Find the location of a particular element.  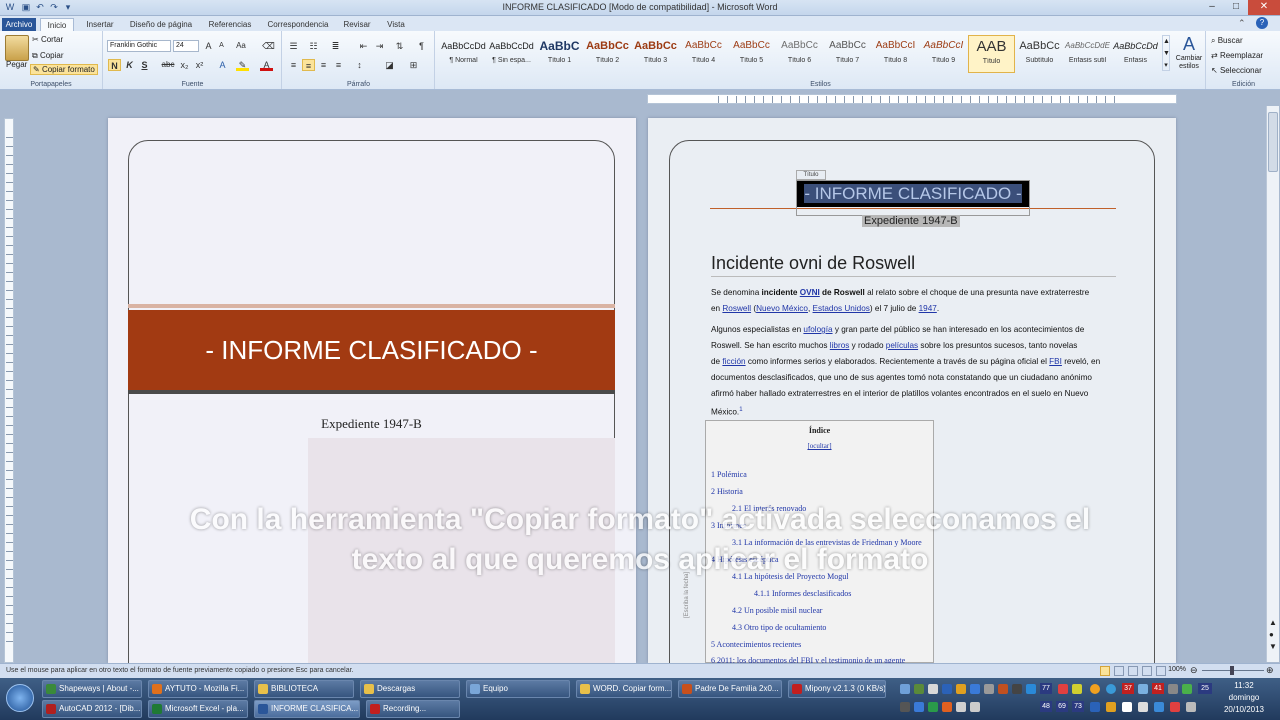

close-button: ✕ is located at coordinates (1264, 7).